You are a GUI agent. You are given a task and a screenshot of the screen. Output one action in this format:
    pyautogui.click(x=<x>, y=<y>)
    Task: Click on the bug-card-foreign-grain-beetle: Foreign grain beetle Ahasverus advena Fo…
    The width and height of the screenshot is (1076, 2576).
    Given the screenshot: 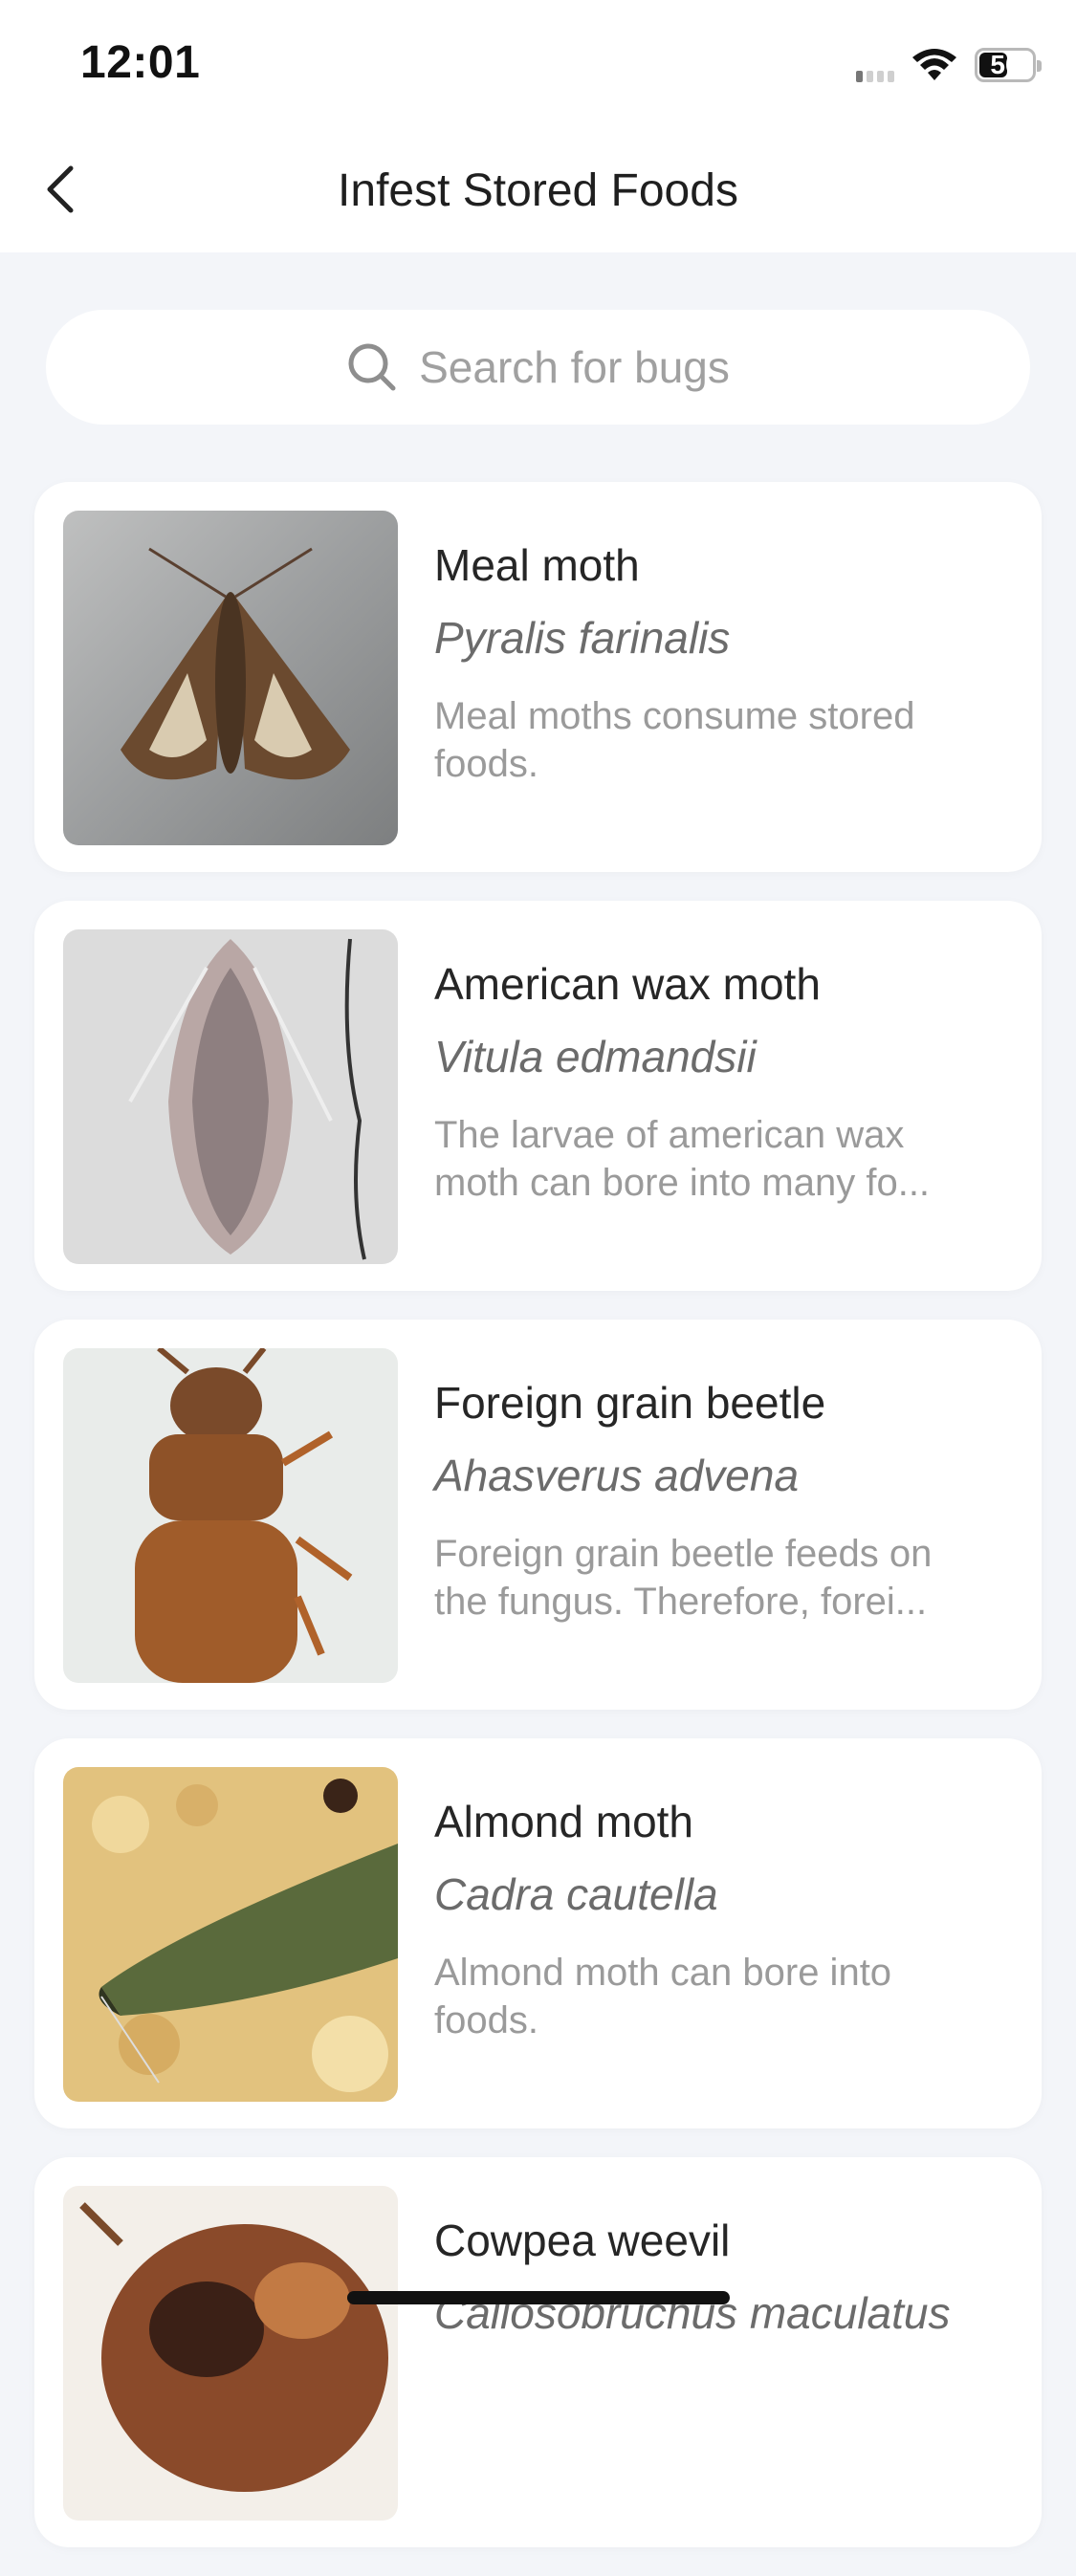 What is the action you would take?
    pyautogui.click(x=538, y=1515)
    